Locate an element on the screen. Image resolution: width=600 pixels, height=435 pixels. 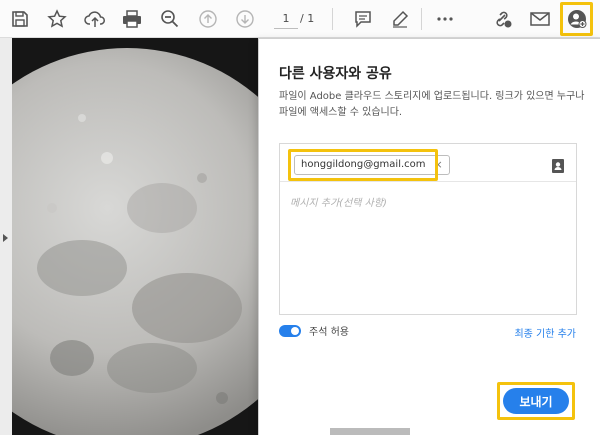
address-book-icon is located at coordinates (558, 167).